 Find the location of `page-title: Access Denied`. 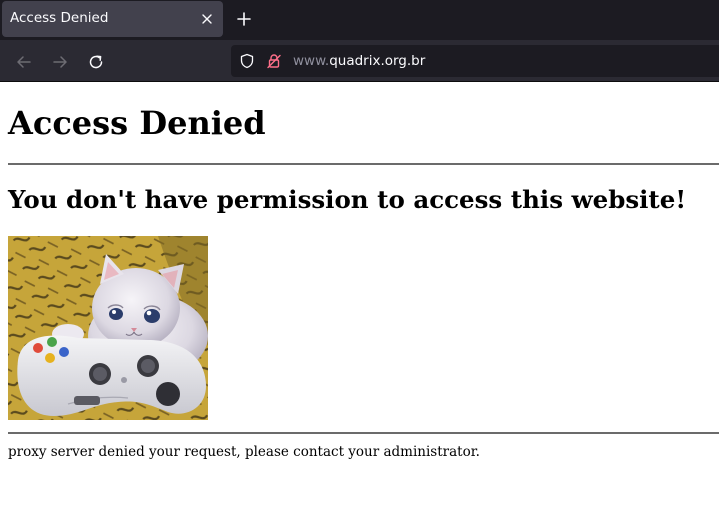

page-title: Access Denied is located at coordinates (137, 123).